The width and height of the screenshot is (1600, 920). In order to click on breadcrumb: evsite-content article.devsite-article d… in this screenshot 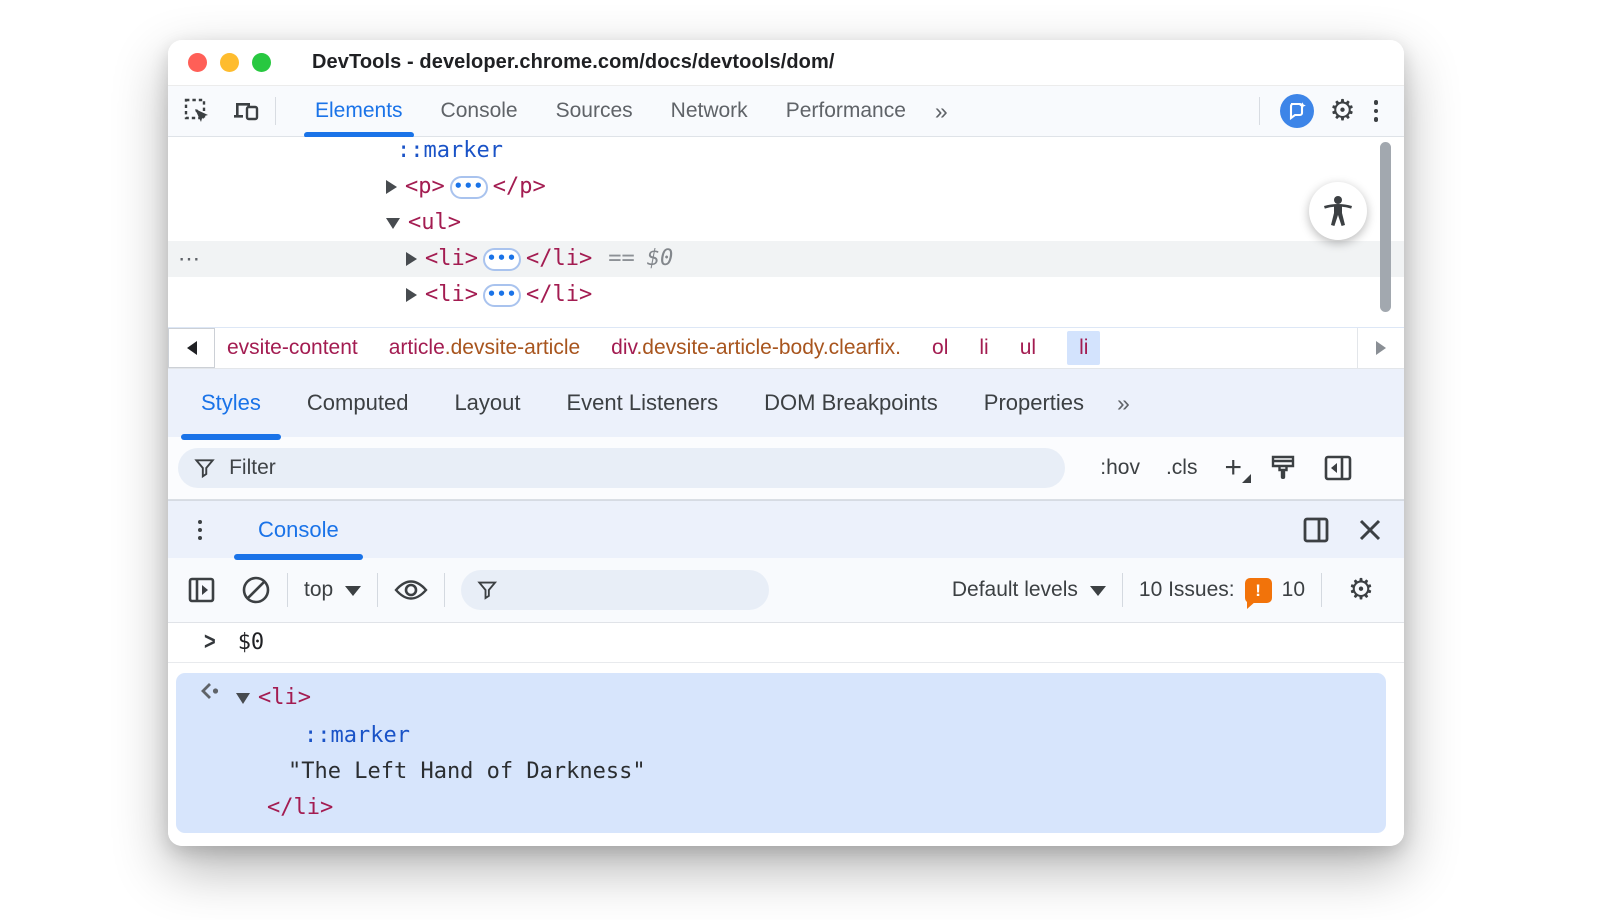, I will do `click(786, 348)`.